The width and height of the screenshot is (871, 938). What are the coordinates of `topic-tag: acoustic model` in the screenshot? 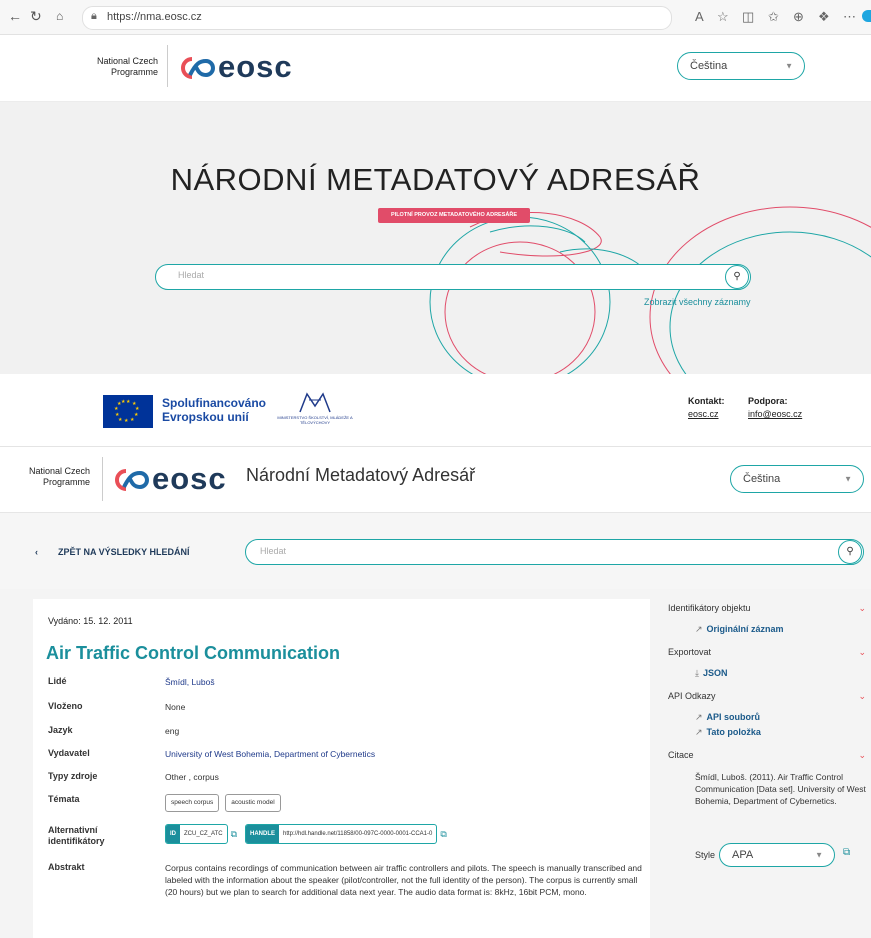 It's located at (253, 803).